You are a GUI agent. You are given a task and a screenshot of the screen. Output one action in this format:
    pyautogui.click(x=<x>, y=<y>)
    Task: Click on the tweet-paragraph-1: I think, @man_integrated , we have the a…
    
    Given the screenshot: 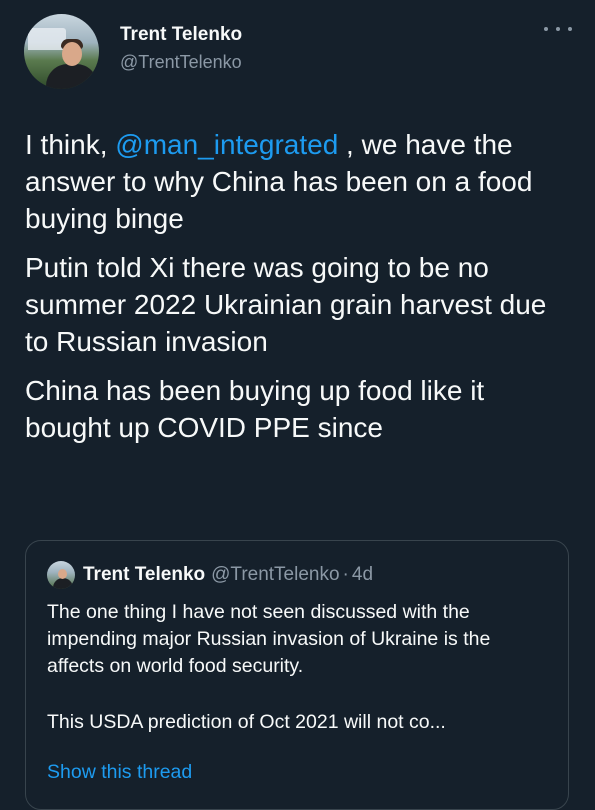 What is the action you would take?
    pyautogui.click(x=299, y=181)
    